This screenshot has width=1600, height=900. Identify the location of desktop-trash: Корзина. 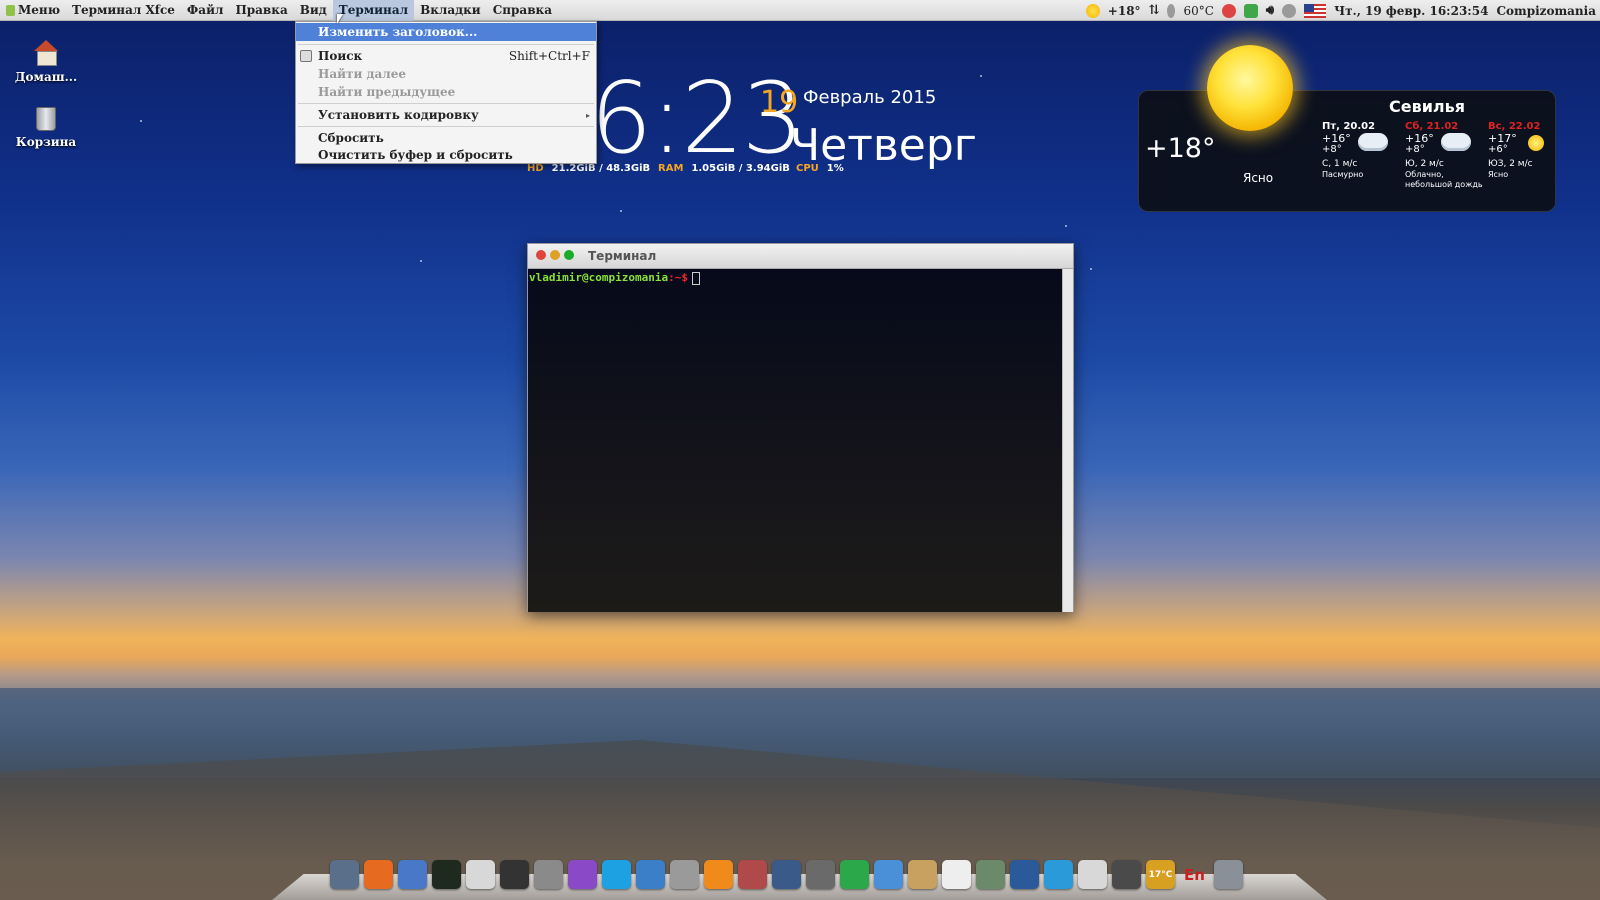
(46, 128).